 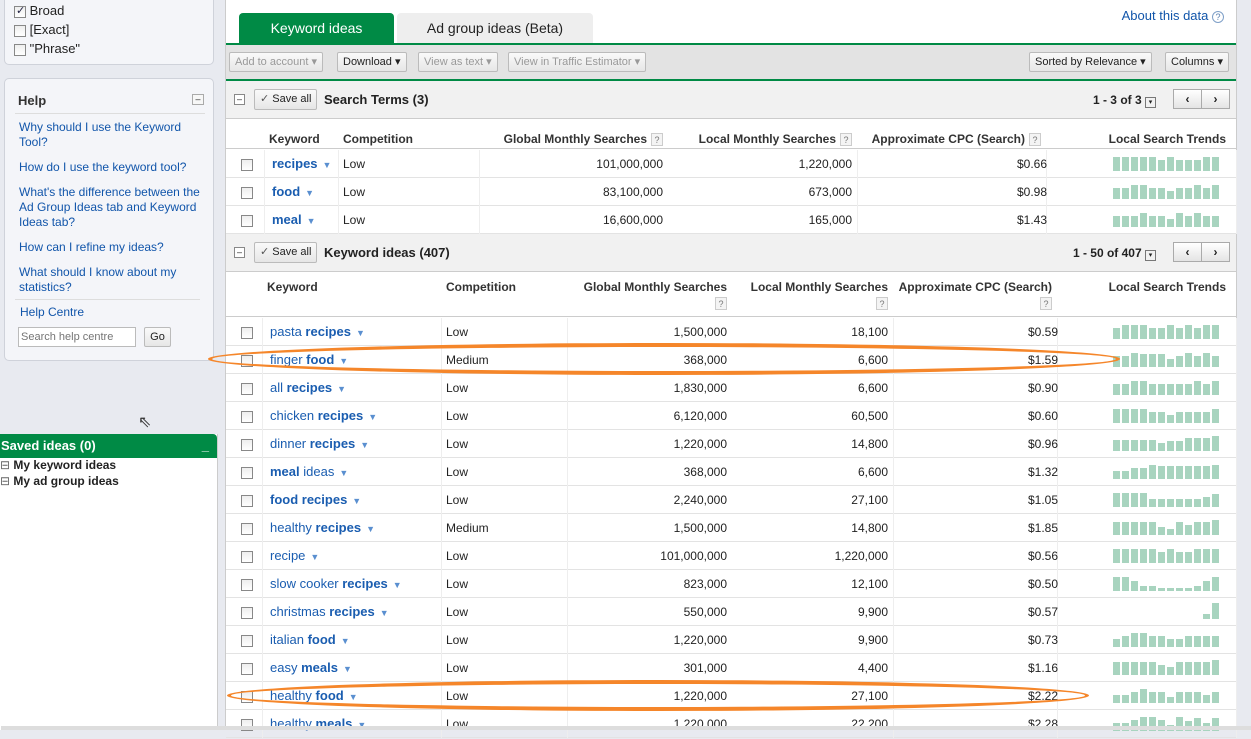 What do you see at coordinates (1218, 17) in the screenshot?
I see `help-question-icon: ?` at bounding box center [1218, 17].